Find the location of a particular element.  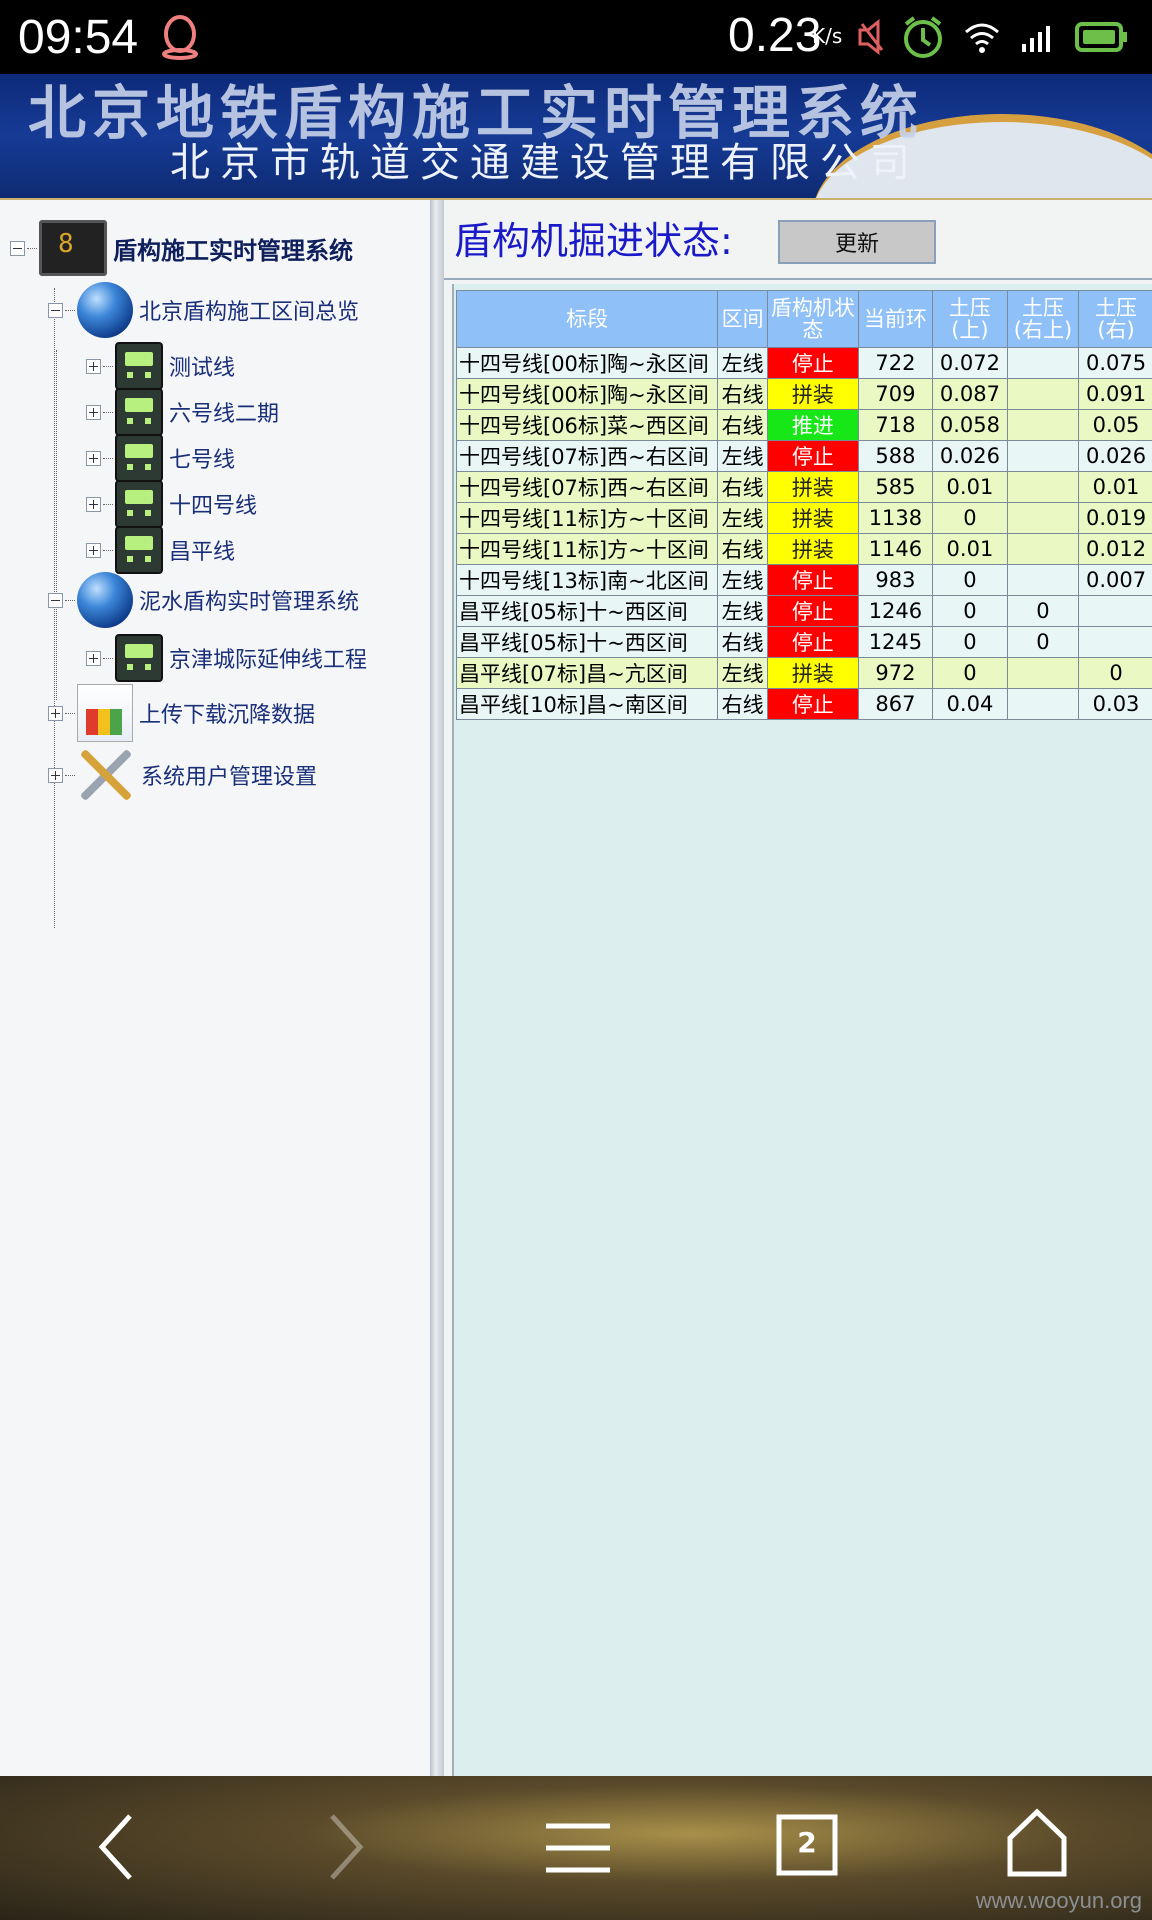

tree-item-label: 六号线二期 is located at coordinates (224, 412).